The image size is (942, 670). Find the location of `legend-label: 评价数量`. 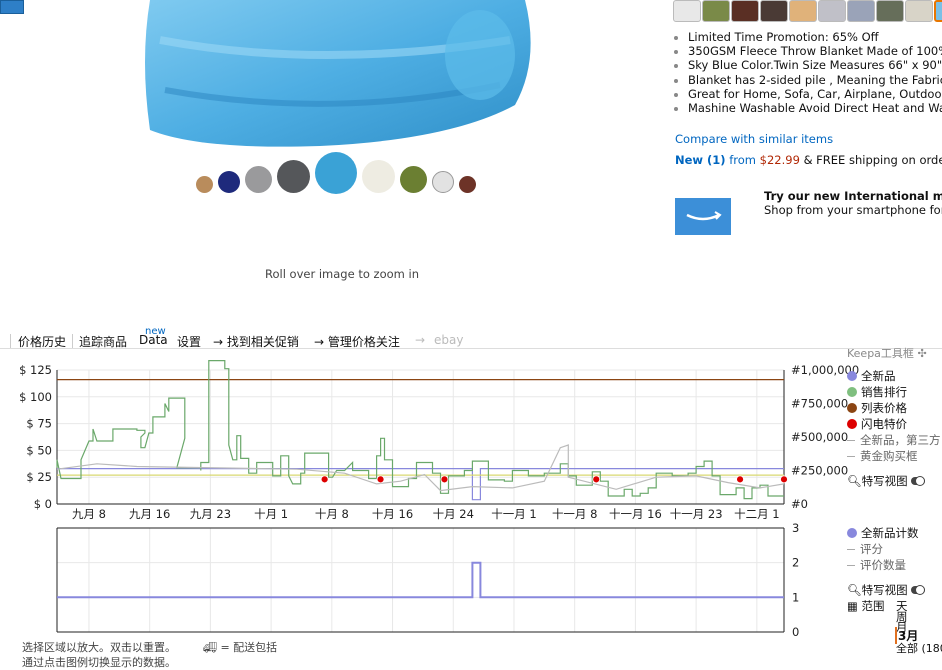

legend-label: 评价数量 is located at coordinates (883, 565).